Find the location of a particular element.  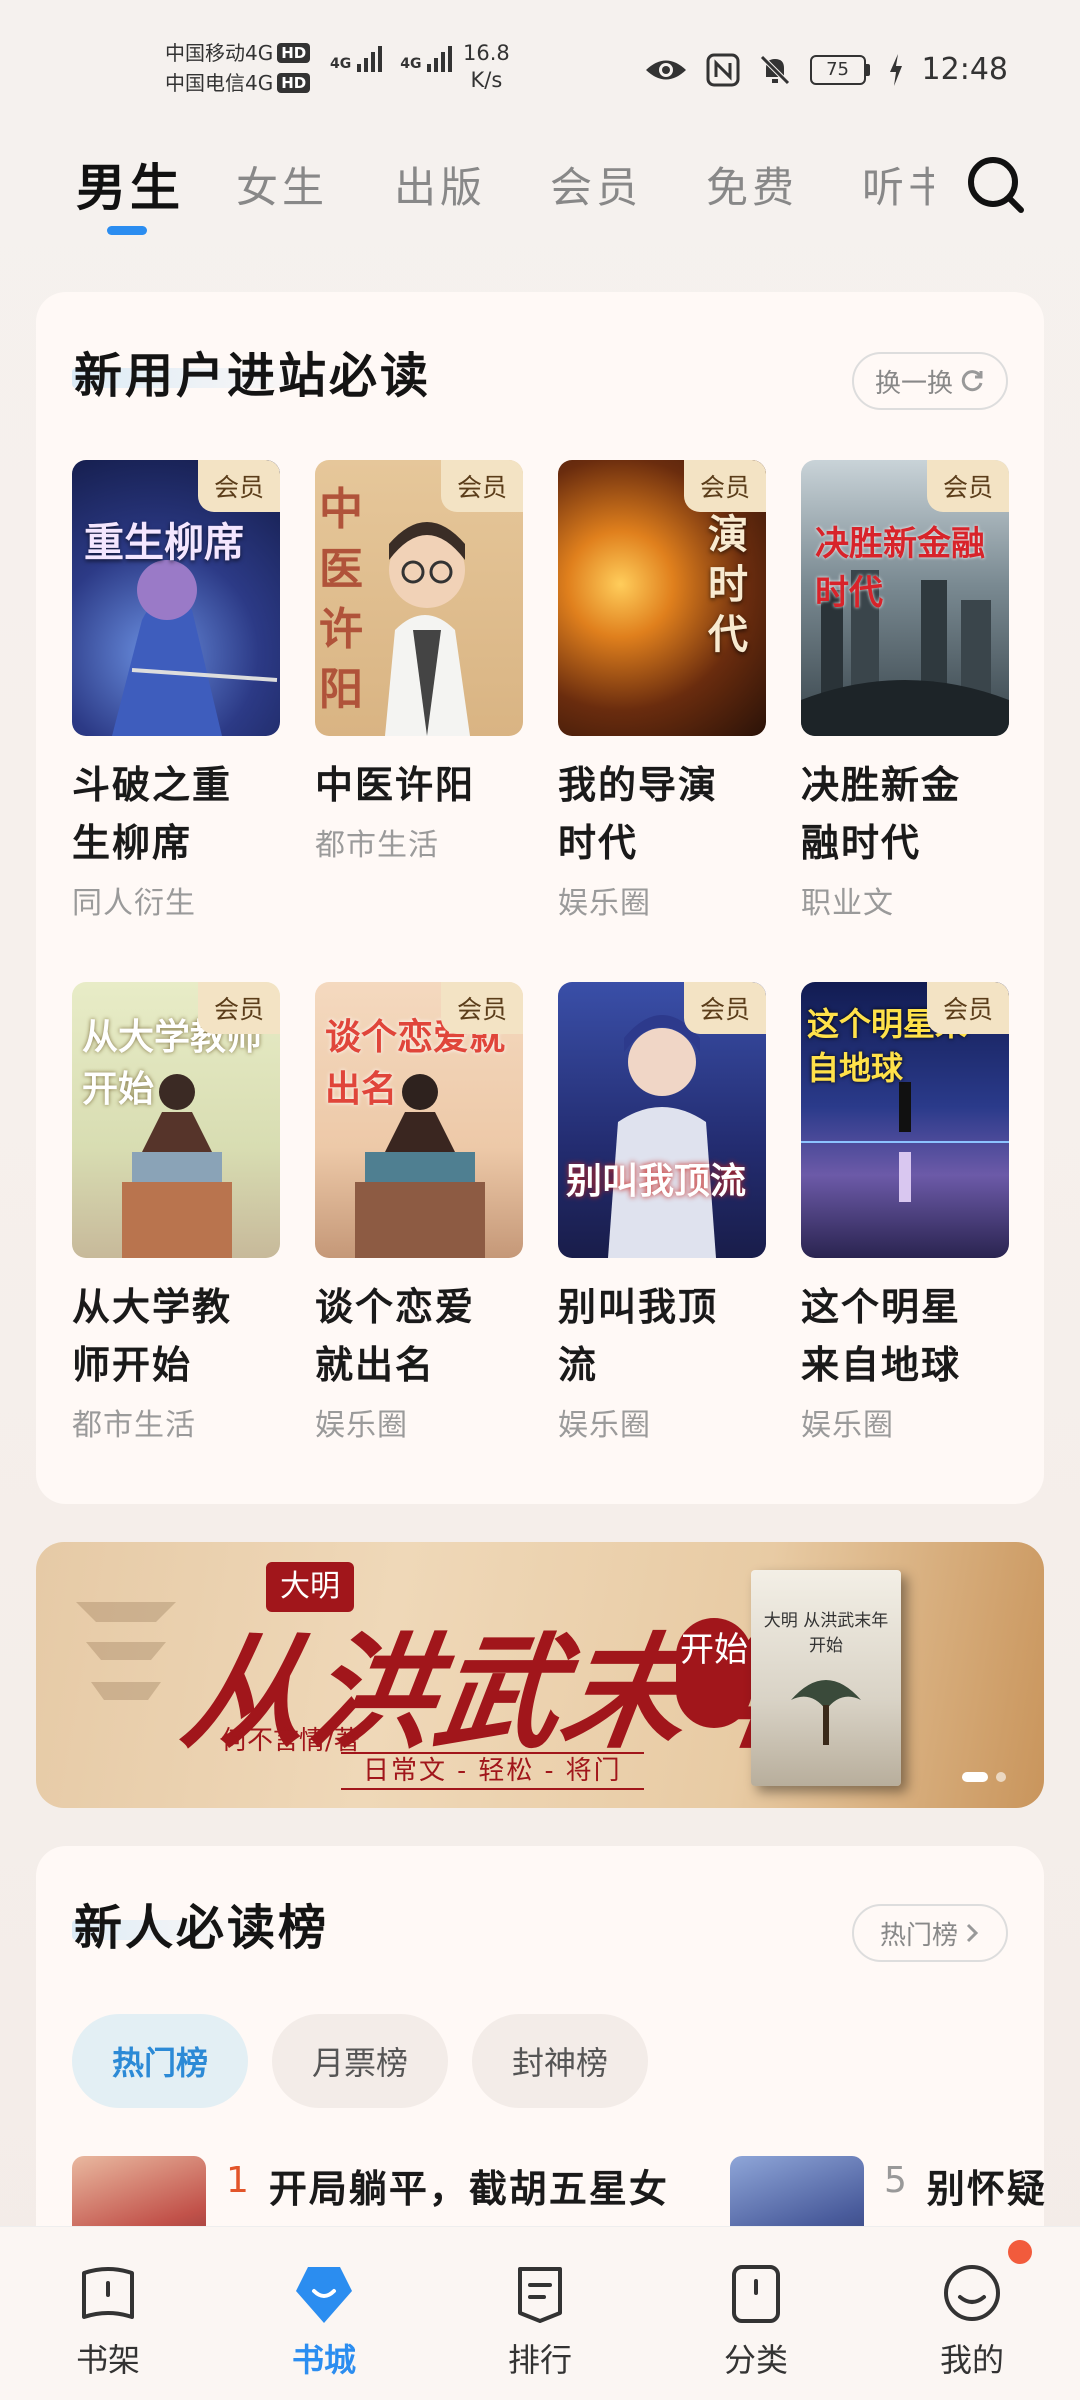

book-title: 斗破之重 生柳席 is located at coordinates (152, 813).